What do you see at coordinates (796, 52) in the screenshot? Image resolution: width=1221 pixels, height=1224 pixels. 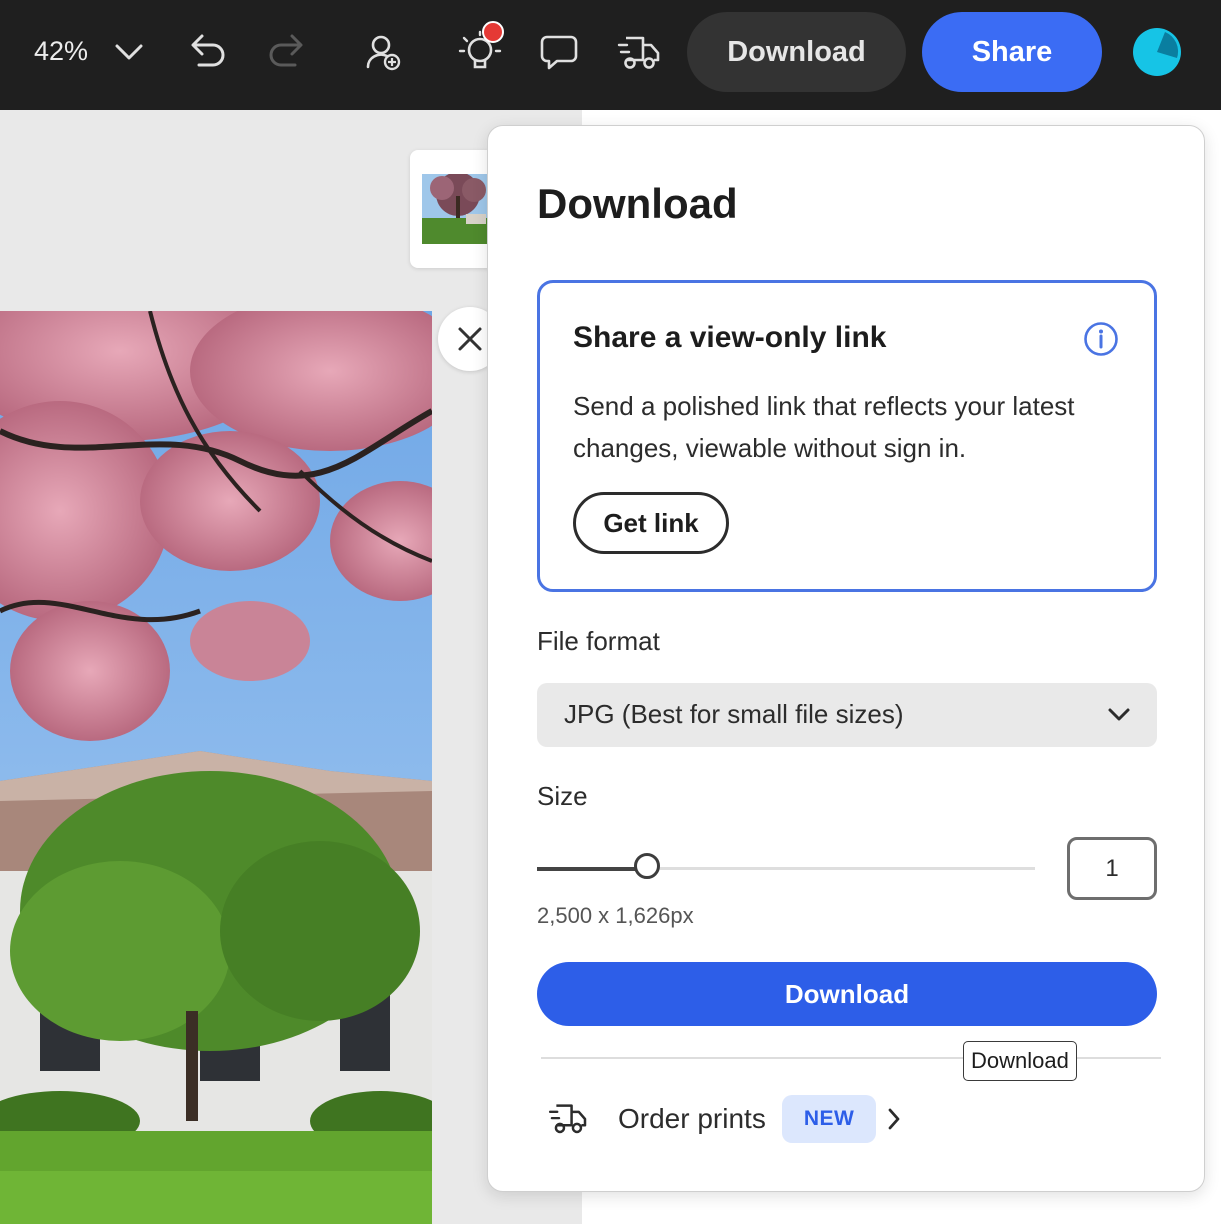 I see `toolbar-download-button: Download` at bounding box center [796, 52].